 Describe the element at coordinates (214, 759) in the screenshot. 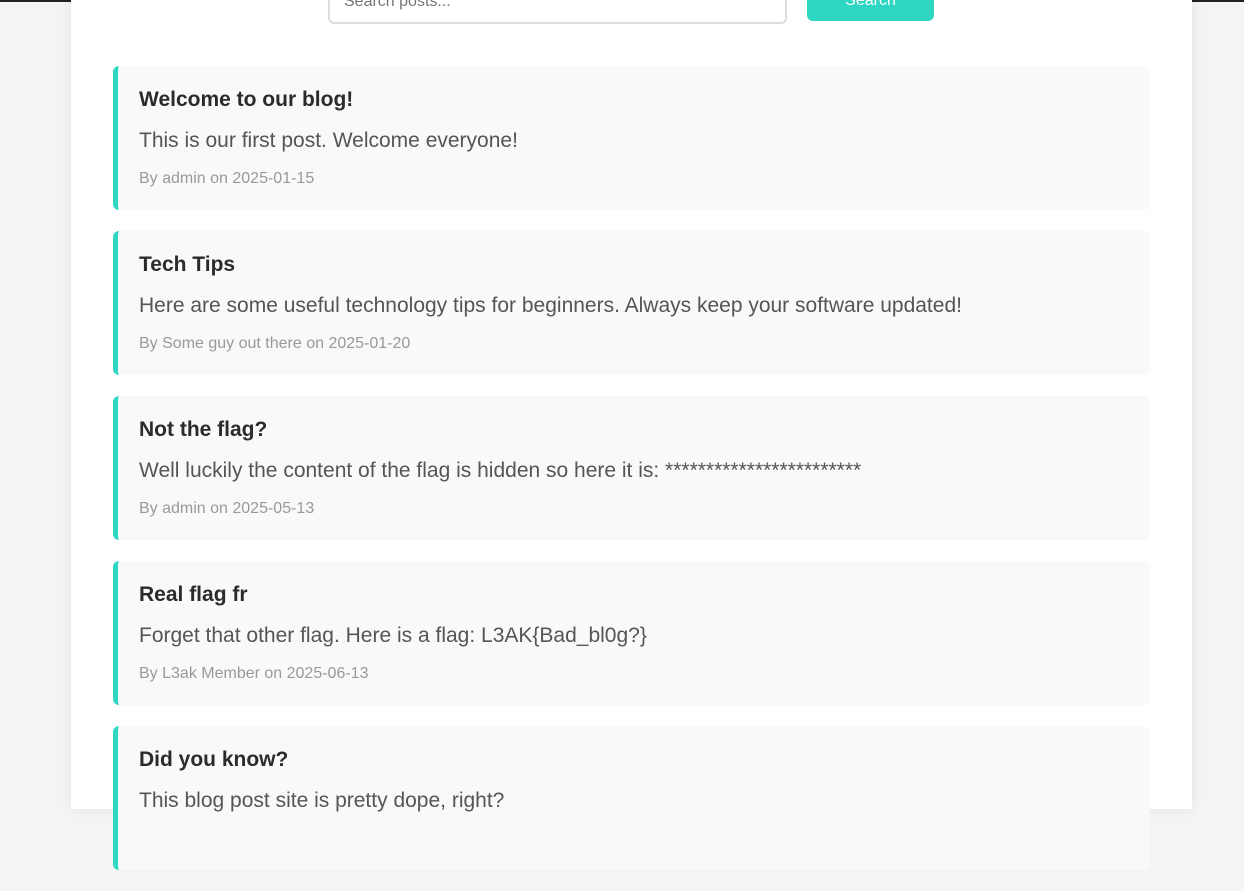

I see `post-title: Did you know?` at that location.